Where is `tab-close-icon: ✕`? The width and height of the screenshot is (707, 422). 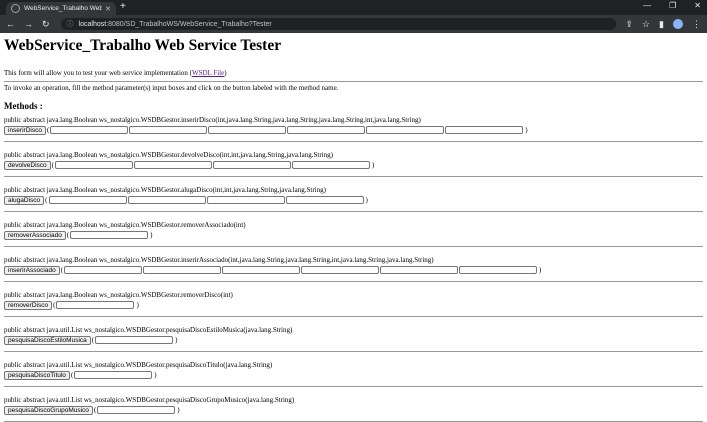
tab-close-icon: ✕ is located at coordinates (108, 9).